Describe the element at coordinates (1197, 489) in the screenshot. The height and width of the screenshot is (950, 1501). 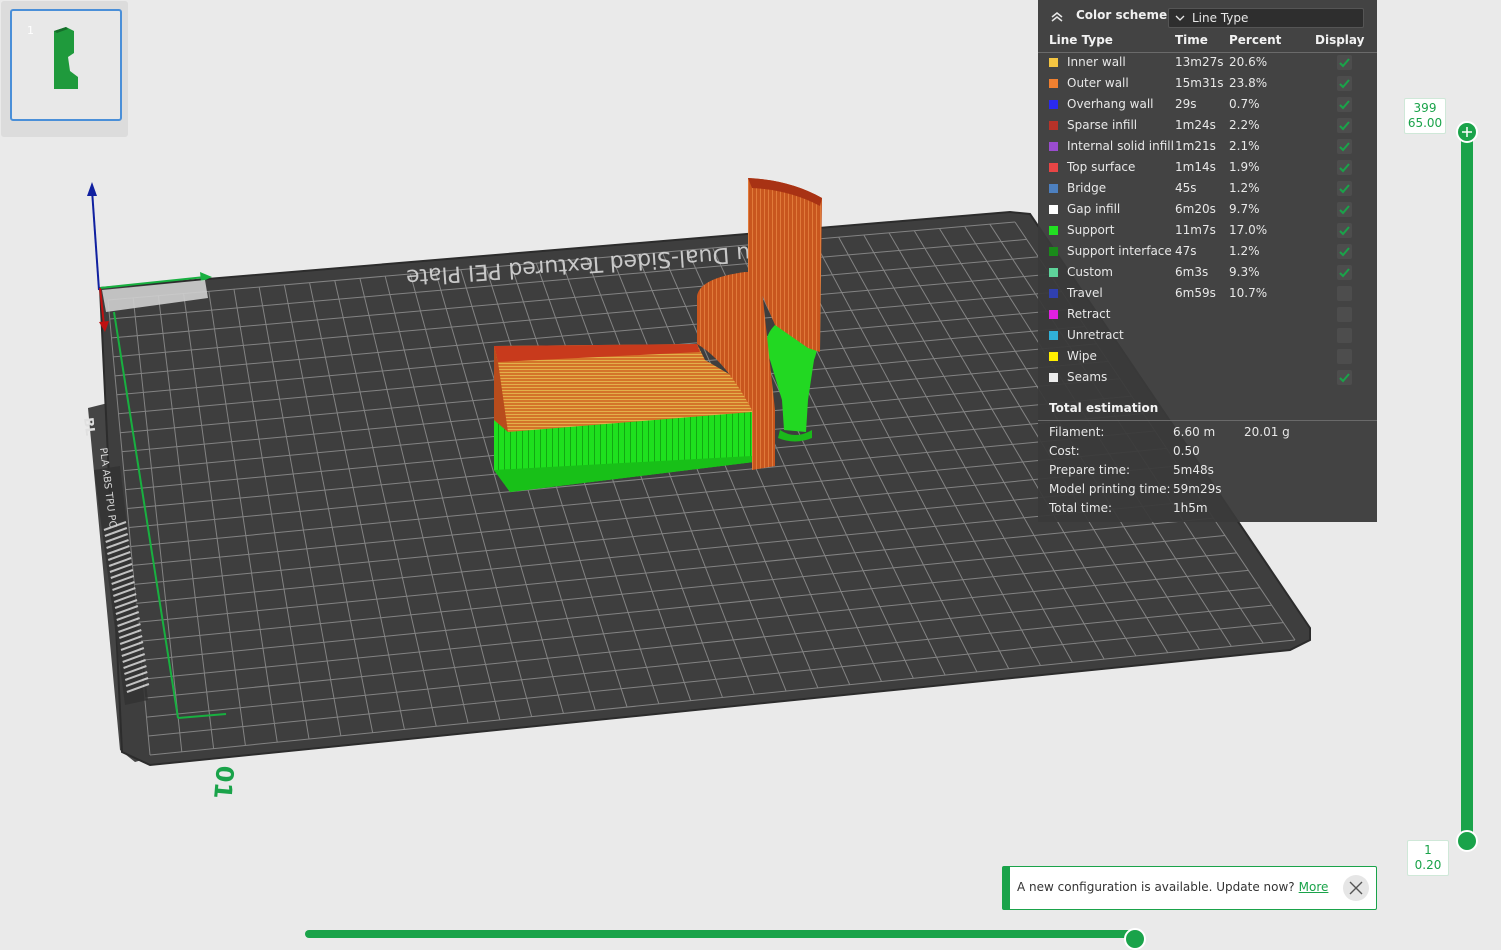
I see `estimation-value: 59m29s` at that location.